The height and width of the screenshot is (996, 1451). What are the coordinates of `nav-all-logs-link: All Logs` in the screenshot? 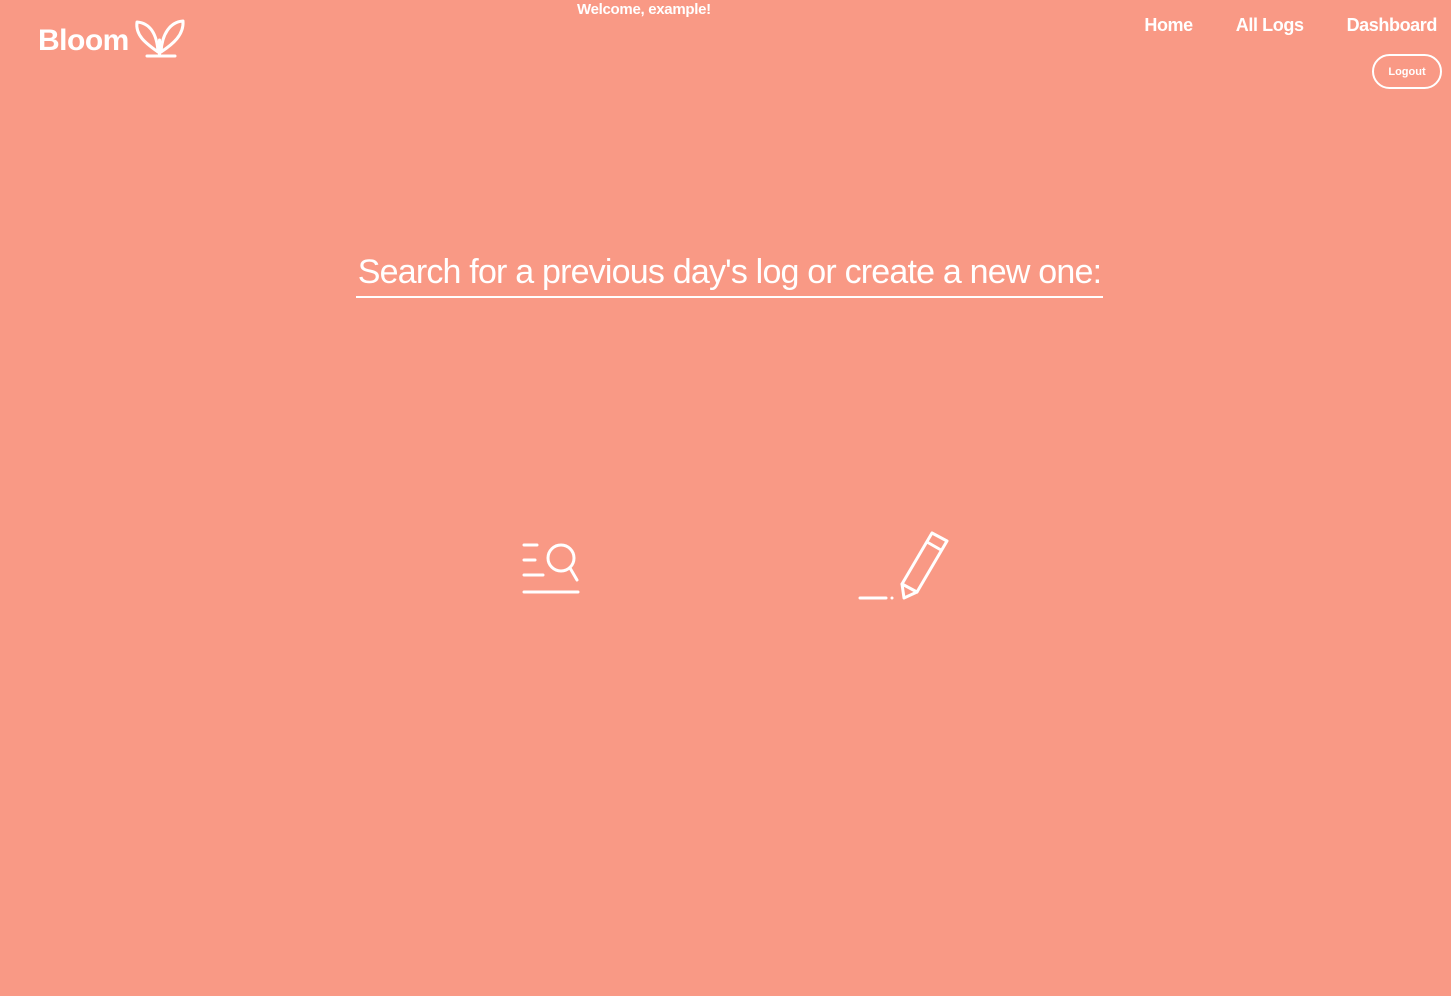 It's located at (1270, 25).